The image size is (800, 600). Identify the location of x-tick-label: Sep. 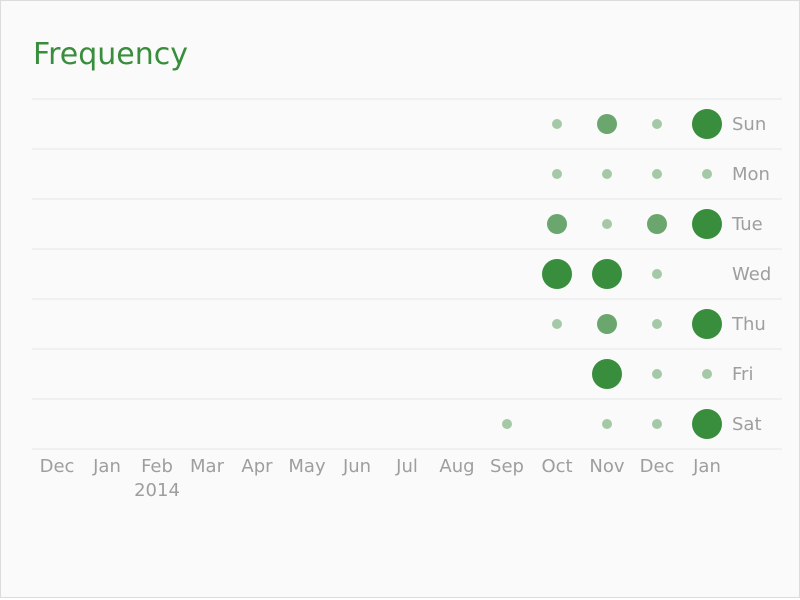
(507, 466).